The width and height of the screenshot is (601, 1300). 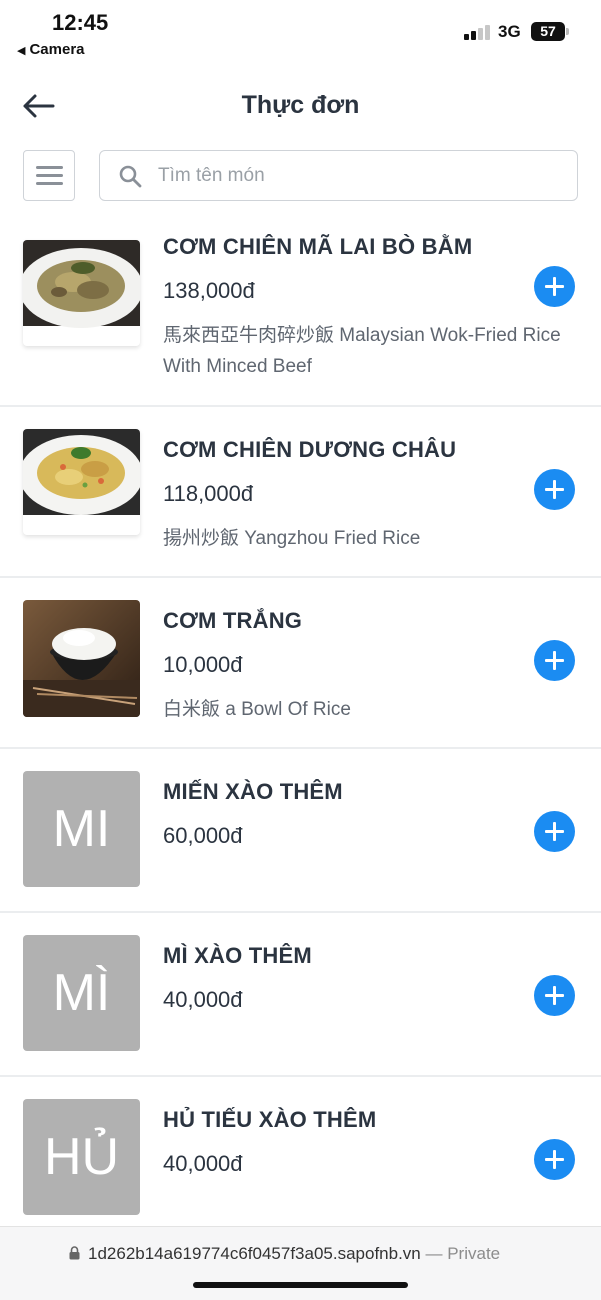 What do you see at coordinates (233, 620) in the screenshot?
I see `dish-name: CƠM TRẮNG` at bounding box center [233, 620].